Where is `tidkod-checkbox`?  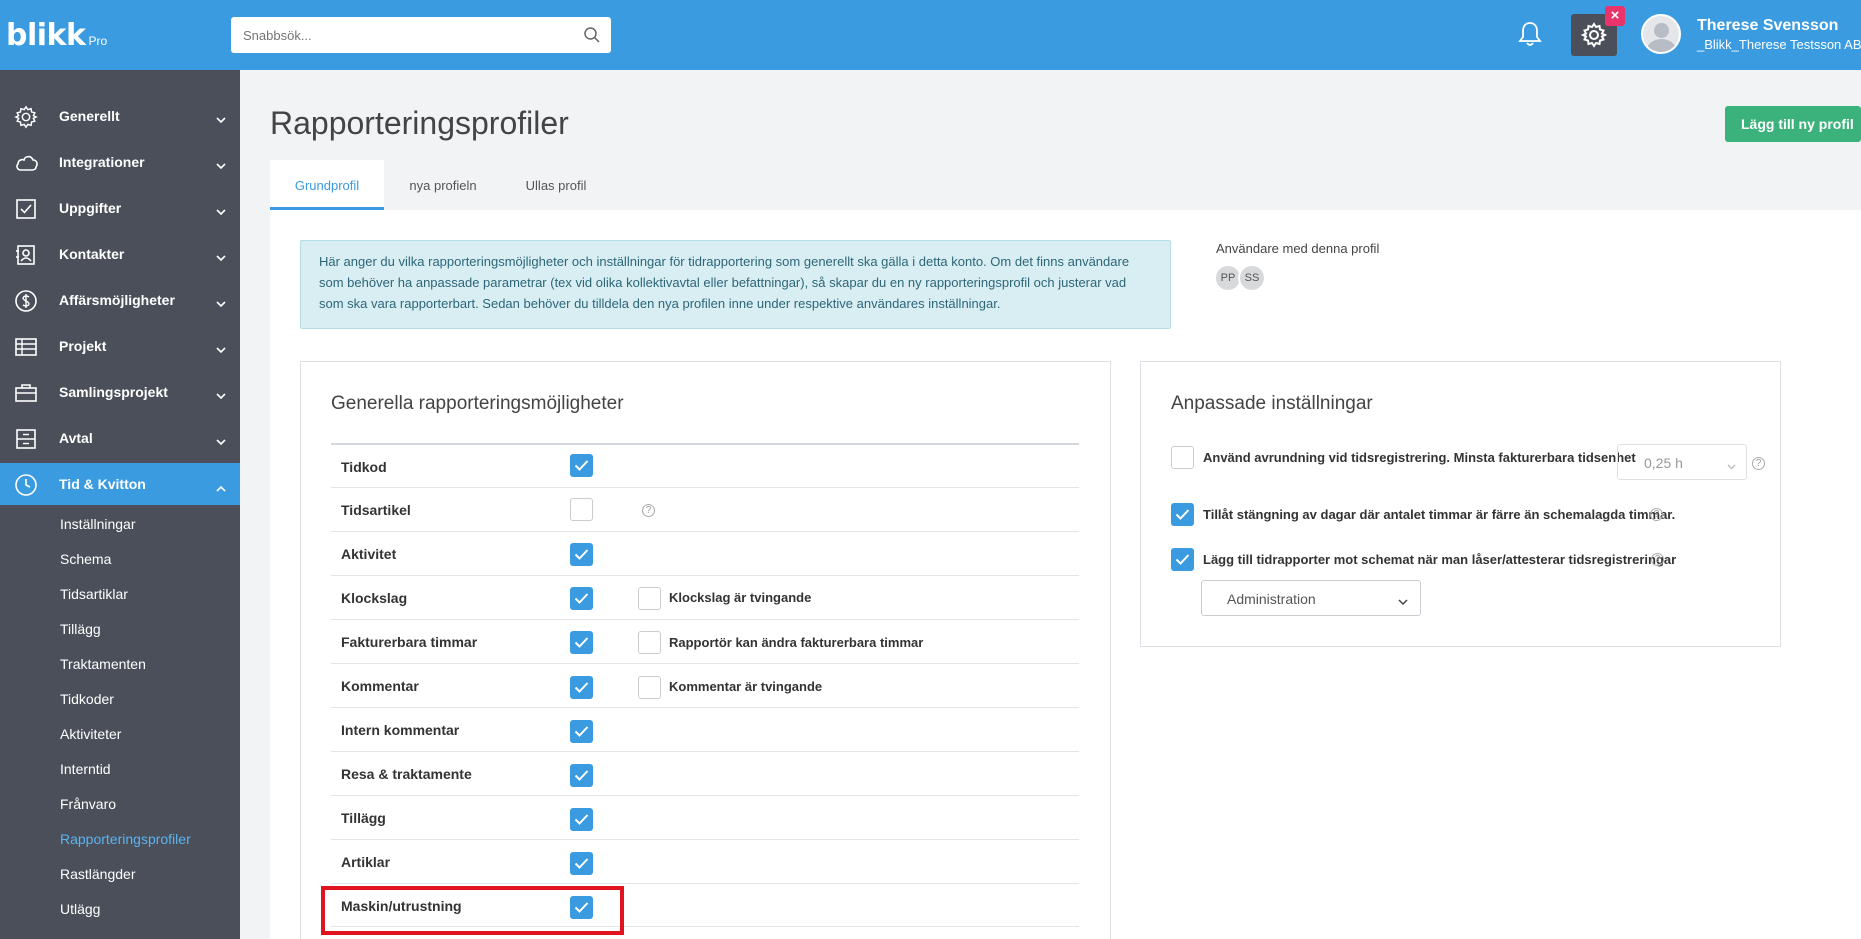 tidkod-checkbox is located at coordinates (581, 465).